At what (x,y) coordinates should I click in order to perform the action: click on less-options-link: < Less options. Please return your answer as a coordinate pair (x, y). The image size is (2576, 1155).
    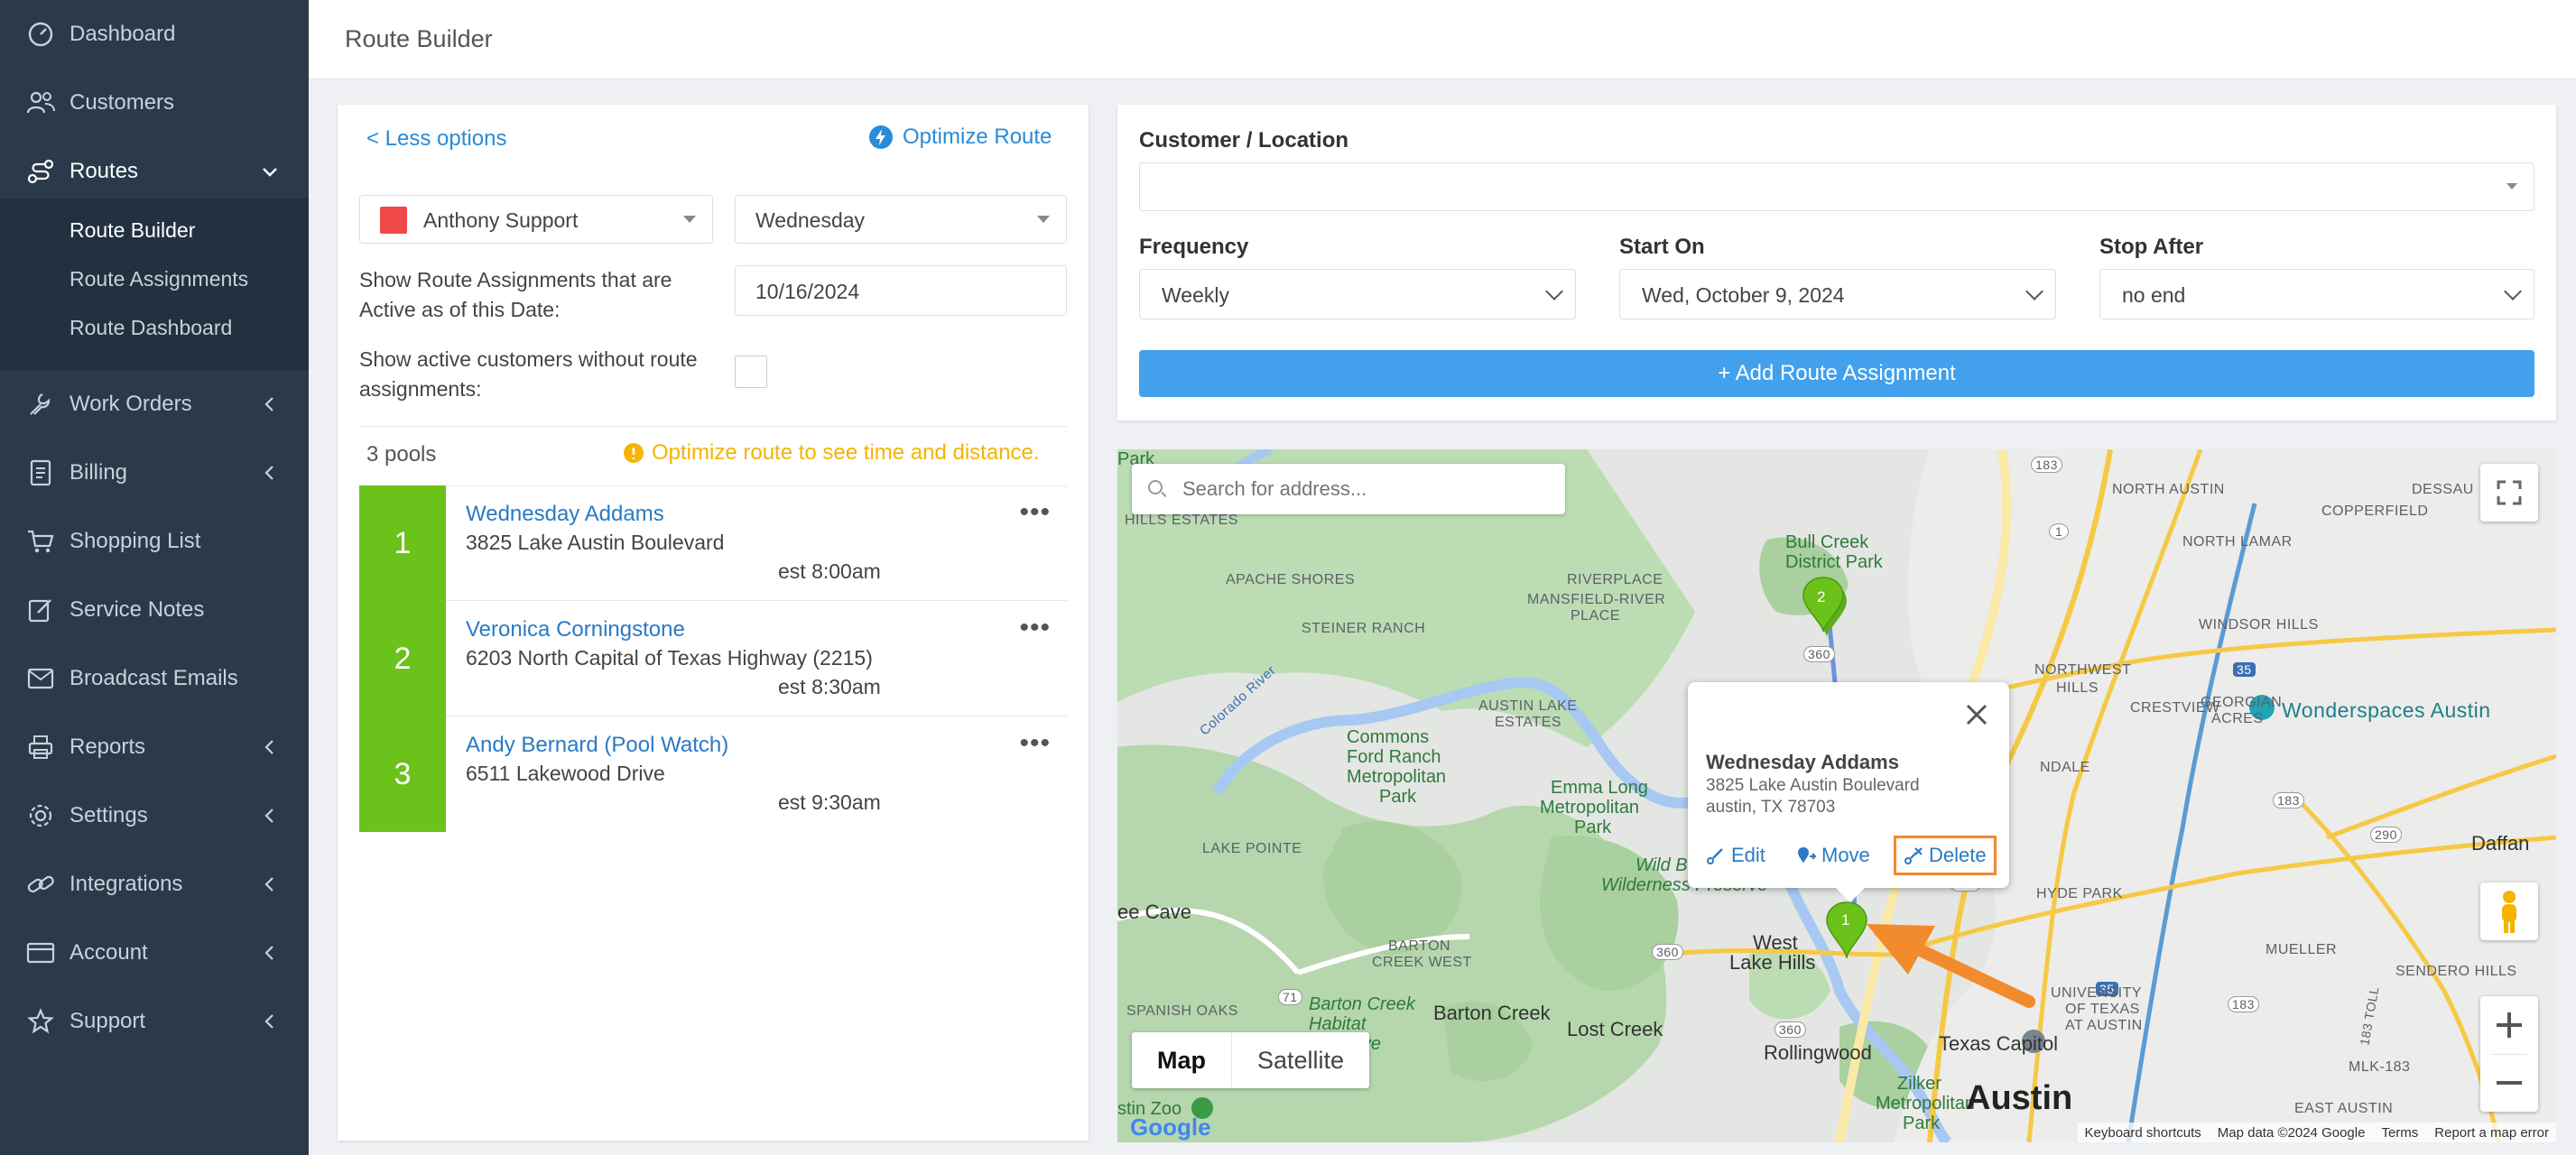
    Looking at the image, I should click on (436, 139).